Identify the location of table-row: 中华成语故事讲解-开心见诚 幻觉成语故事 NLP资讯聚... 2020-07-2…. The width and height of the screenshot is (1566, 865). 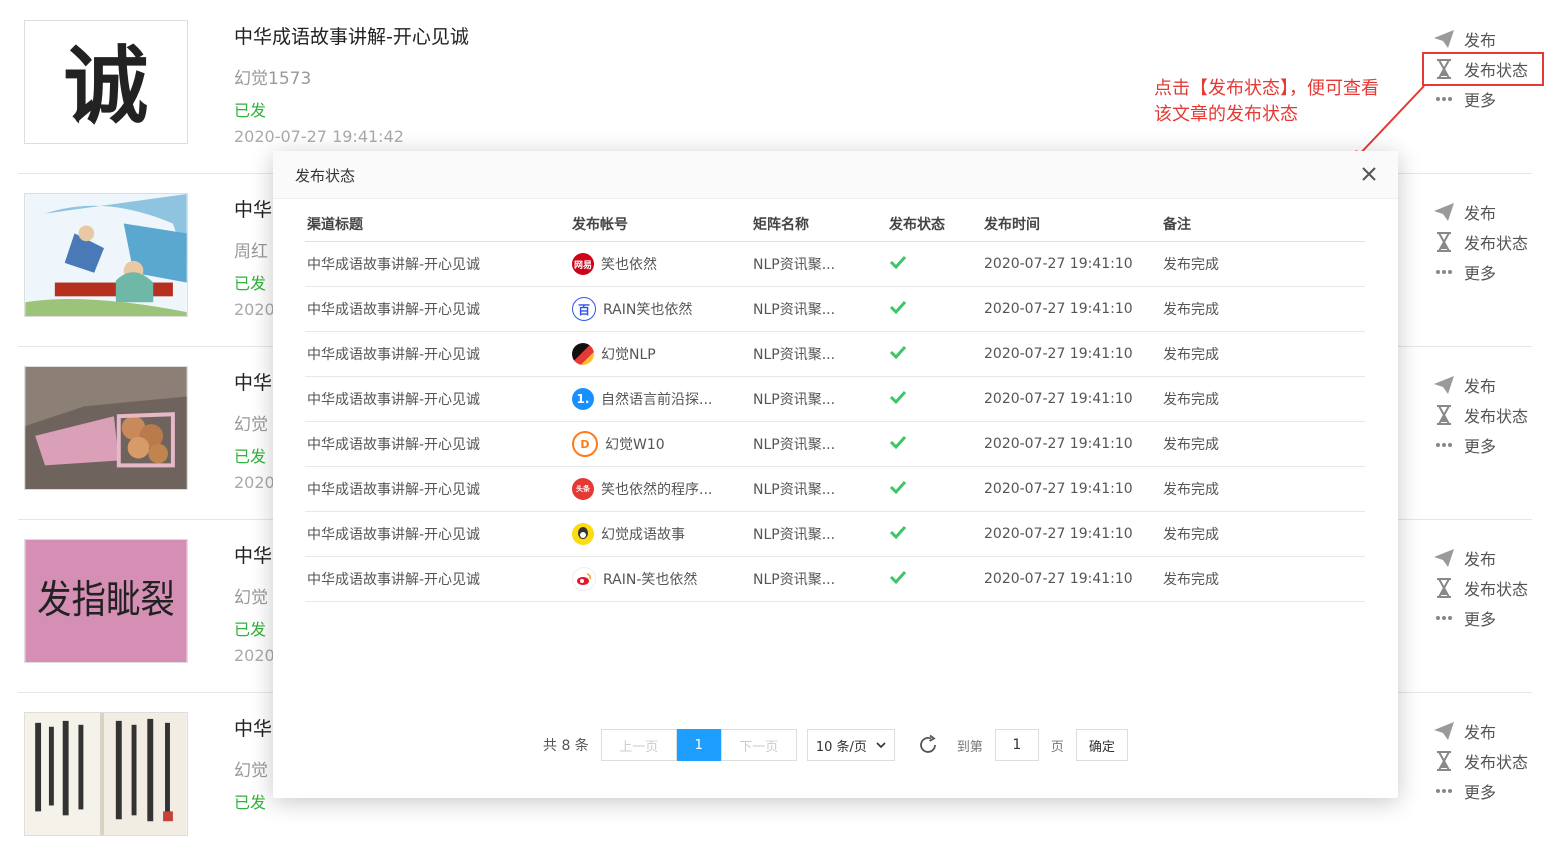
(835, 534).